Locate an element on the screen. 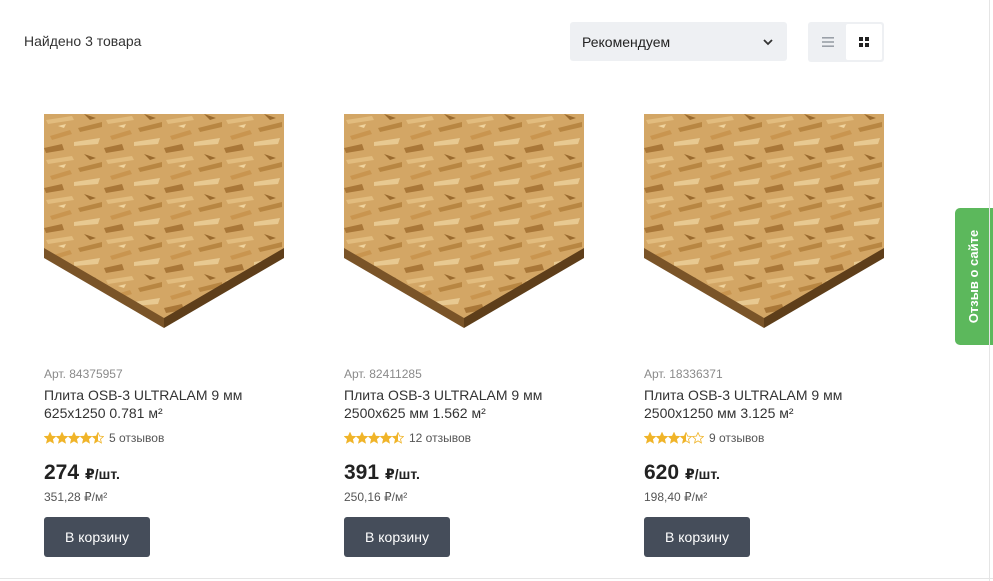 The height and width of the screenshot is (581, 993). reviews-link: 5 отзывов is located at coordinates (136, 438).